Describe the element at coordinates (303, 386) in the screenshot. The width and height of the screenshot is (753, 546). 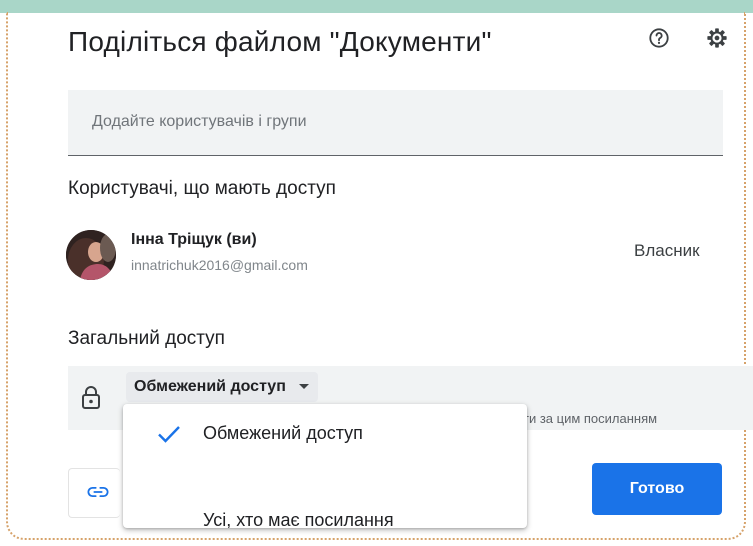
I see `dropdown-caret-icon` at that location.